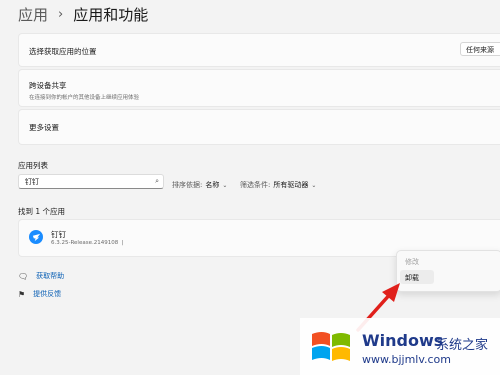 The height and width of the screenshot is (375, 500). Describe the element at coordinates (33, 165) in the screenshot. I see `app-list-heading: 应用列表` at that location.